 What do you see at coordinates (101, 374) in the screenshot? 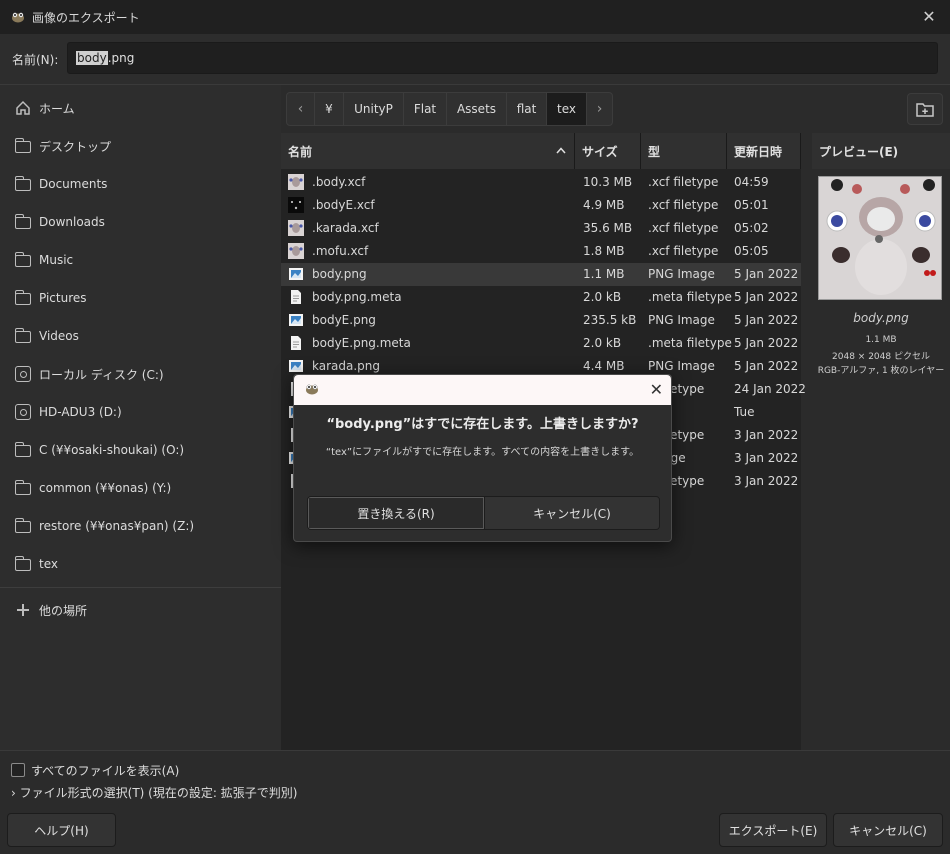
I see `sidebar-item-label: ローカル ディスク (C:)` at bounding box center [101, 374].